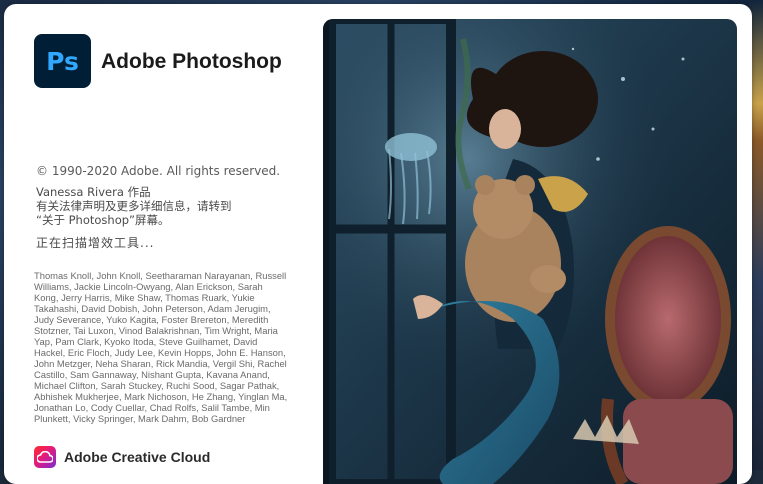 The width and height of the screenshot is (763, 484). I want to click on logo-text: Ps, so click(62, 61).